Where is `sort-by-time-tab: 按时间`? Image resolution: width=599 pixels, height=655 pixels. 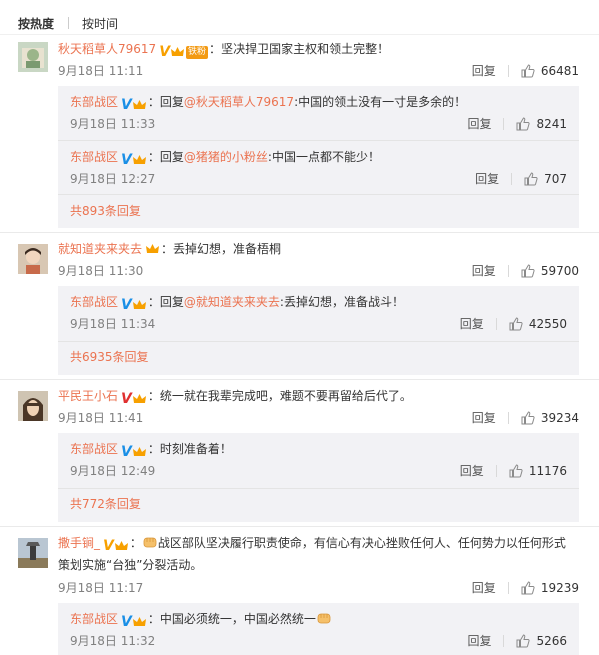 sort-by-time-tab: 按时间 is located at coordinates (100, 23).